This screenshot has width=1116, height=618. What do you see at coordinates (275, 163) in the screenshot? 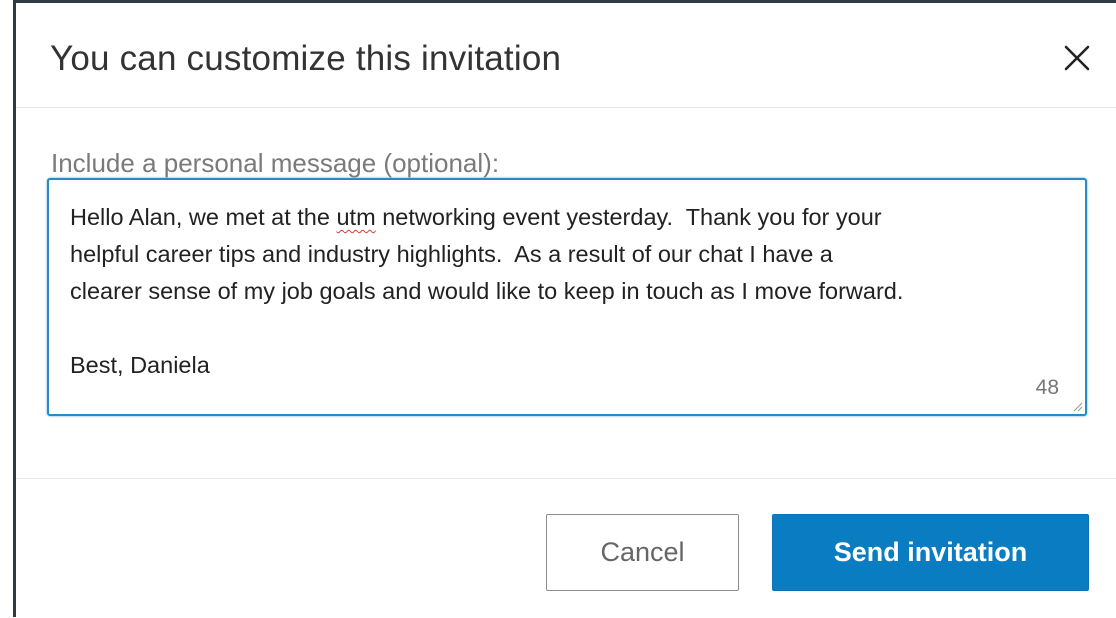
I see `message-label: Include a personal message (optional):` at bounding box center [275, 163].